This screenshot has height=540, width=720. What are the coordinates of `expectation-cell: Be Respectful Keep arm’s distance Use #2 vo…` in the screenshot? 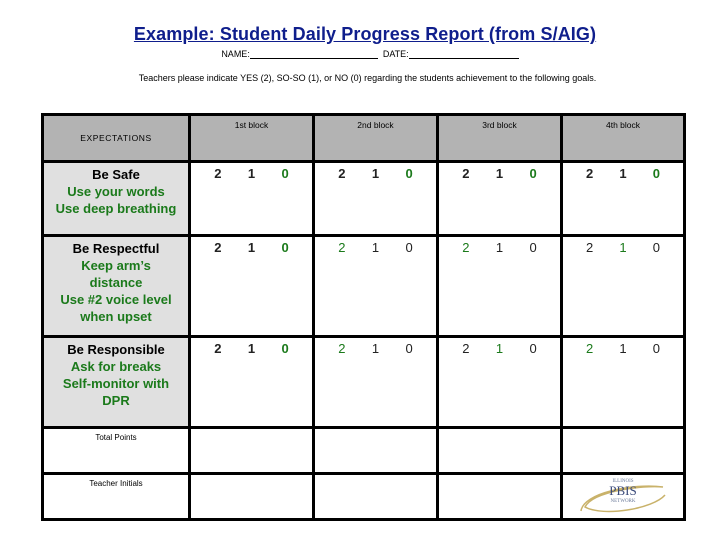 It's located at (116, 286).